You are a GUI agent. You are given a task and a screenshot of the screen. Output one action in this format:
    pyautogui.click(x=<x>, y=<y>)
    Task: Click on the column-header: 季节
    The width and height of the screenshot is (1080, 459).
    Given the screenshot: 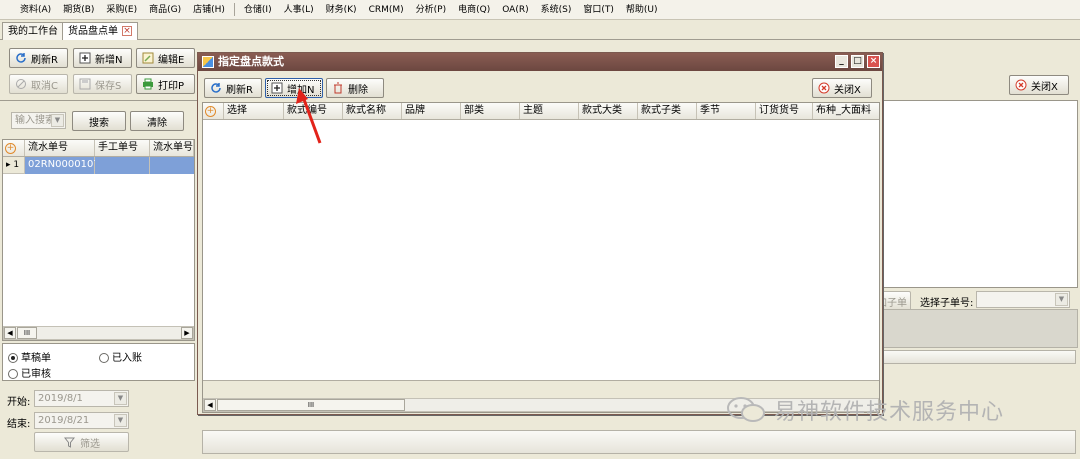 What is the action you would take?
    pyautogui.click(x=726, y=111)
    